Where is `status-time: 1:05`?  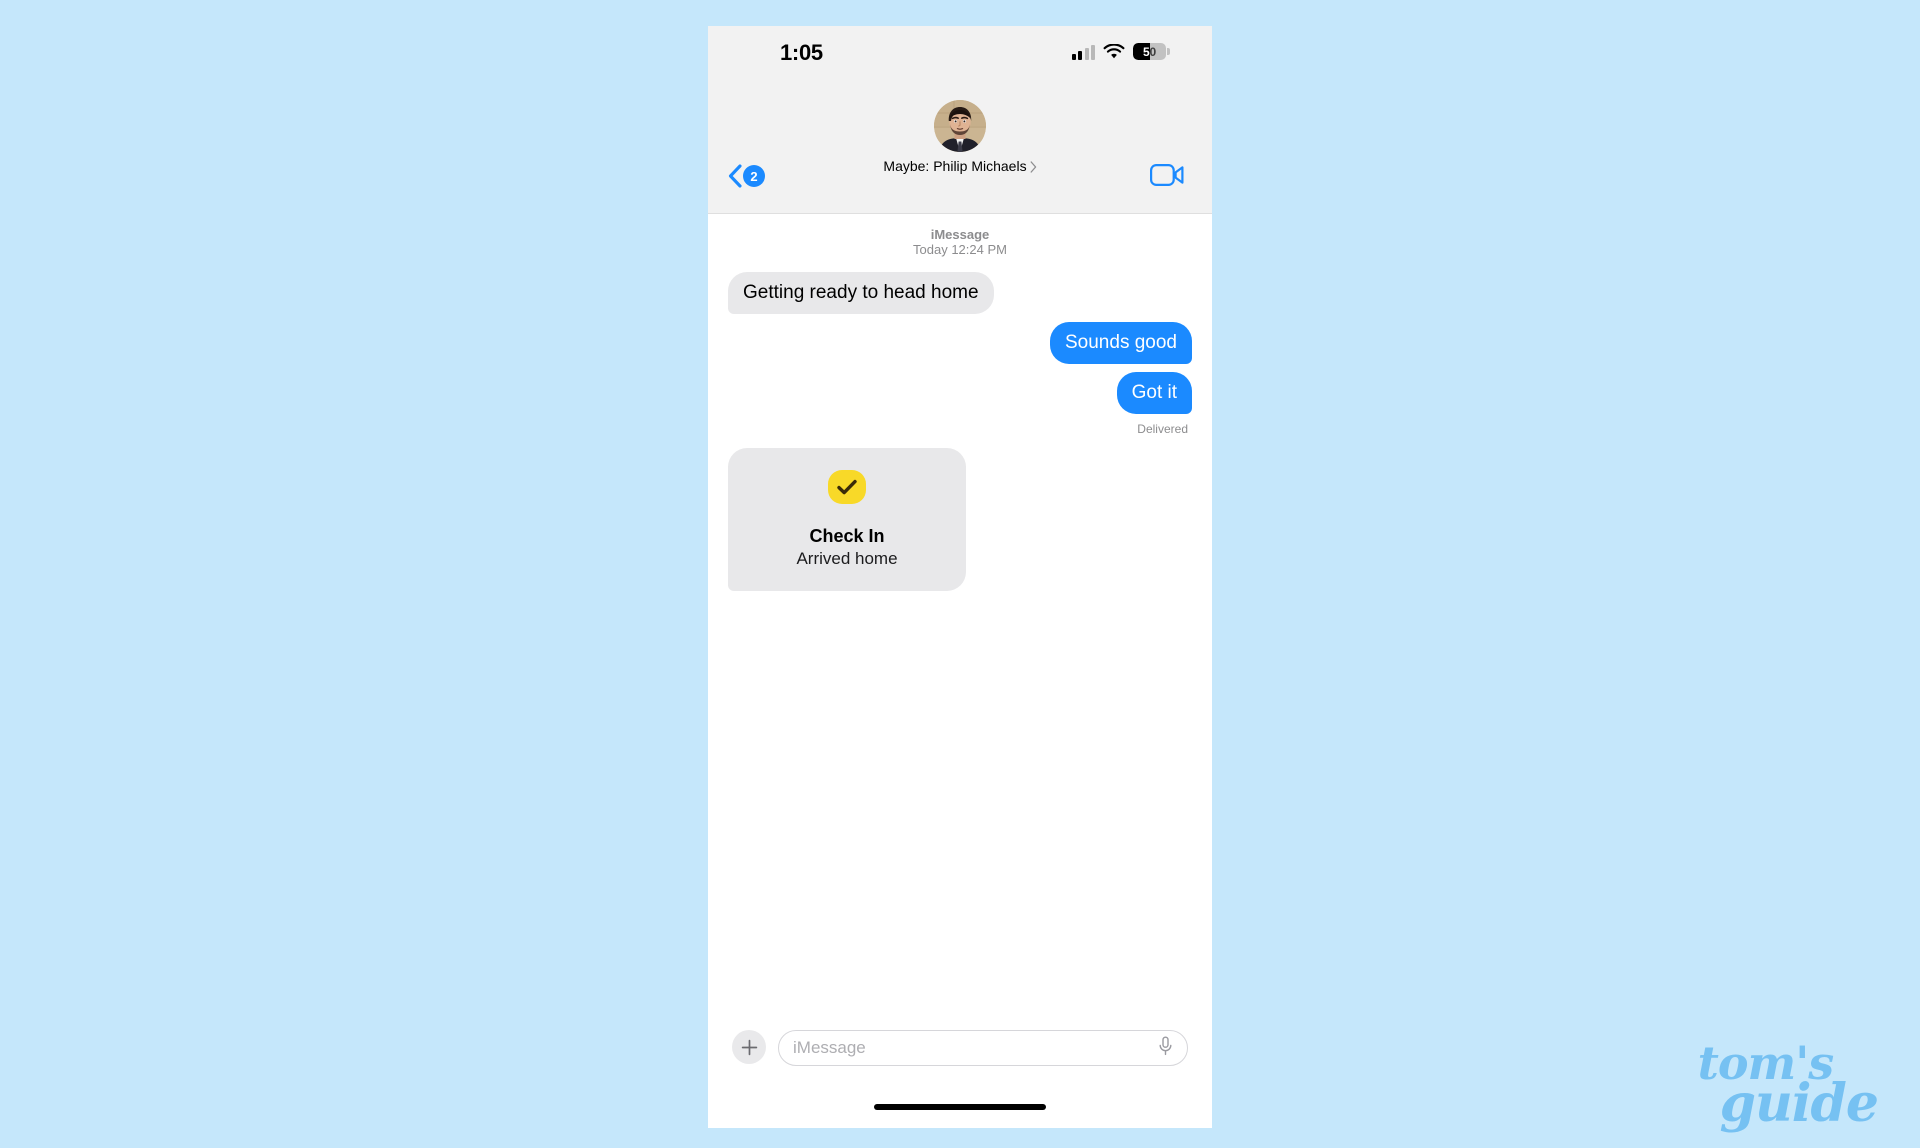 status-time: 1:05 is located at coordinates (801, 52).